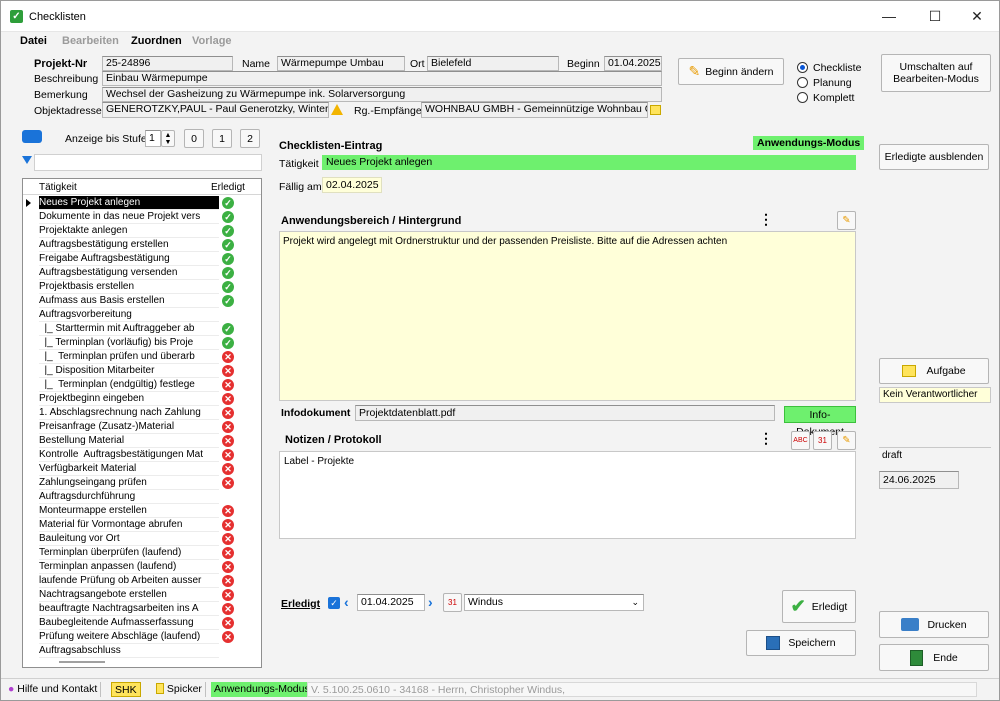  Describe the element at coordinates (822, 440) in the screenshot. I see `calendar-icon: 31` at that location.